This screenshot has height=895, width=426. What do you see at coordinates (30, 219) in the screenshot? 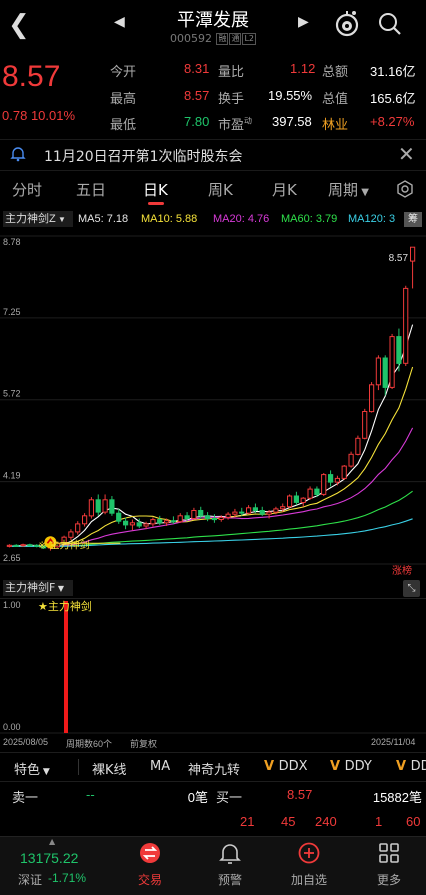
I see `main-indicator-name: 主力神剑Z` at bounding box center [30, 219].